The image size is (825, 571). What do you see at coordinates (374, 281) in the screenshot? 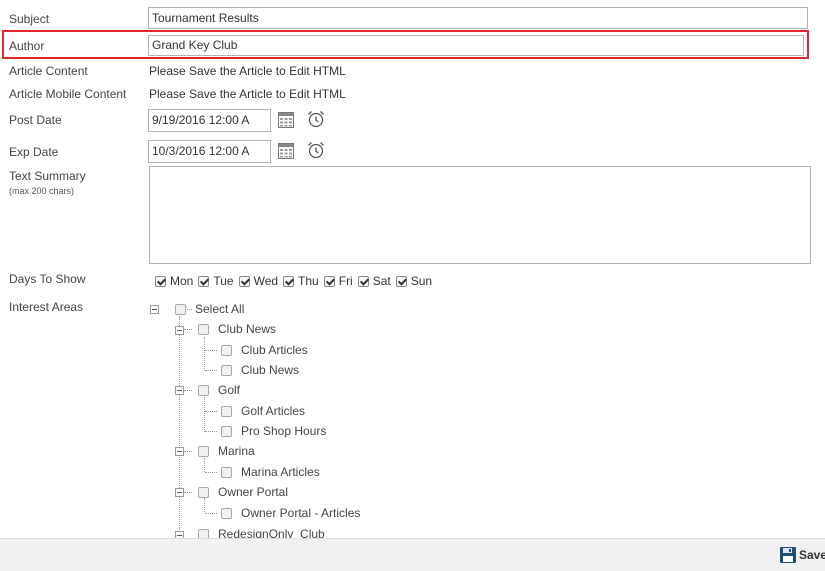
I see `day-sat: Sat` at bounding box center [374, 281].